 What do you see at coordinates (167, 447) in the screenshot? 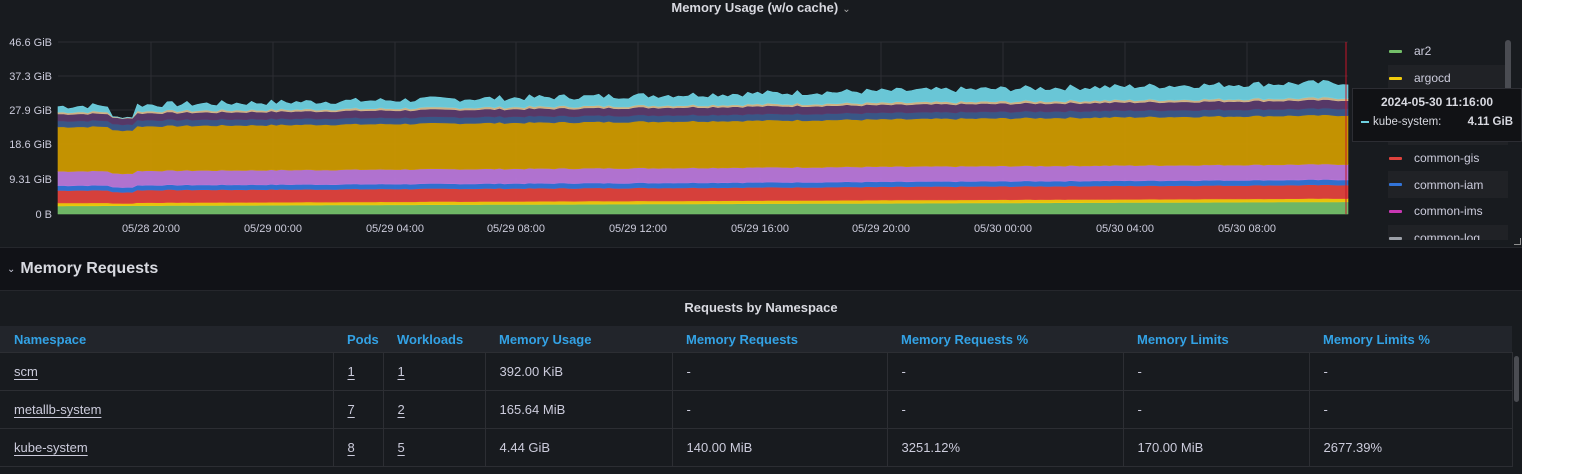
I see `cell-namespace: kube-system` at bounding box center [167, 447].